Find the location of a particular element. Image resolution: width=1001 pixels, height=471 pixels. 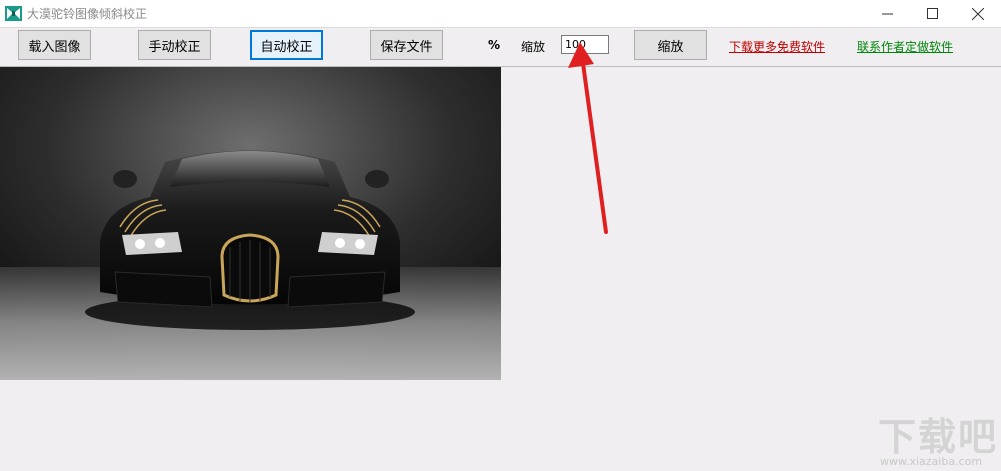

save-file-button: 保存文件 is located at coordinates (406, 45).